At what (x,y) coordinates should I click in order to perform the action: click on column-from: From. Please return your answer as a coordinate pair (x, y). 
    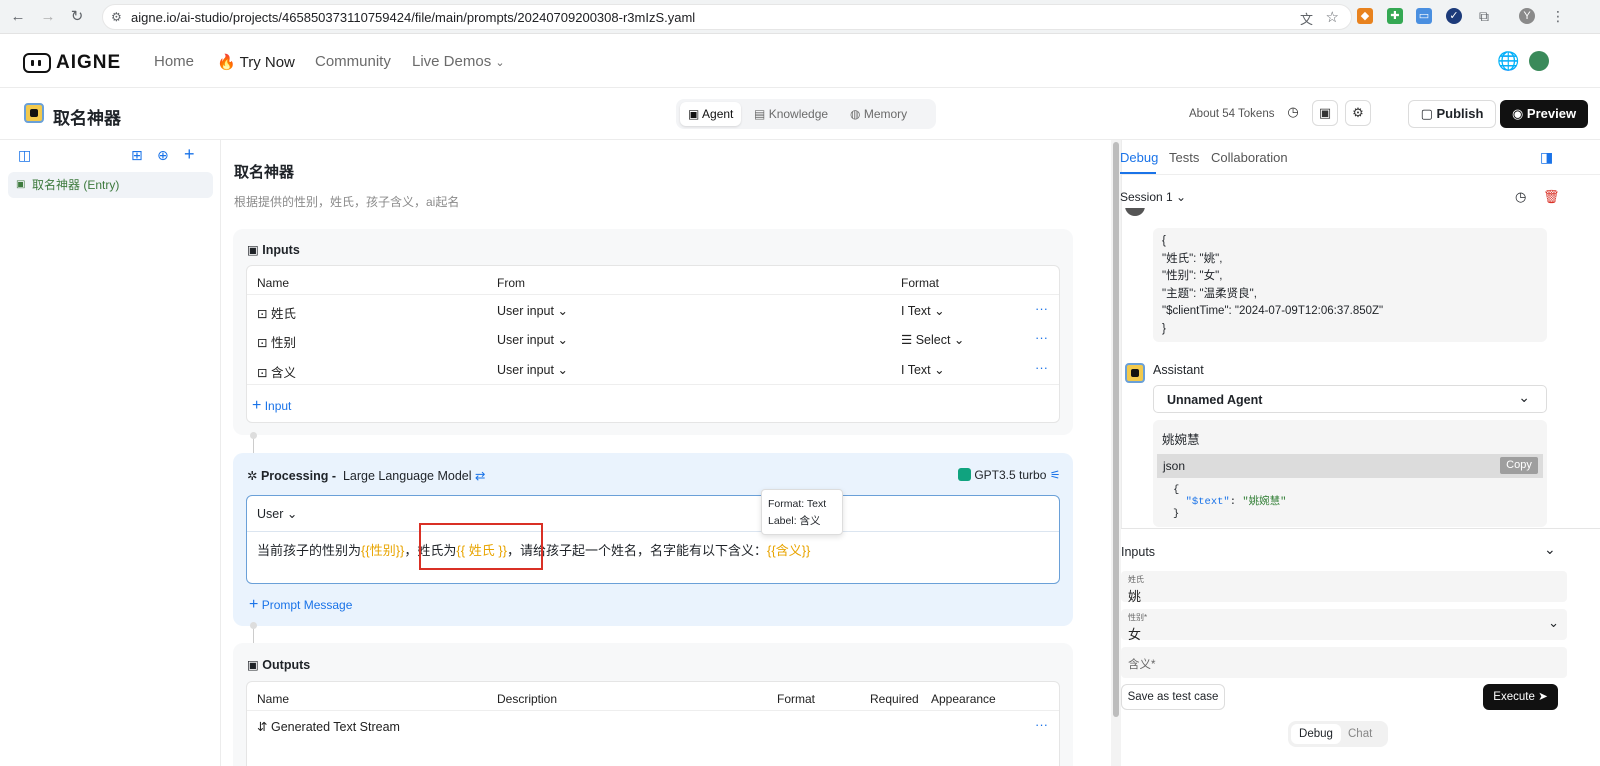
    Looking at the image, I should click on (511, 283).